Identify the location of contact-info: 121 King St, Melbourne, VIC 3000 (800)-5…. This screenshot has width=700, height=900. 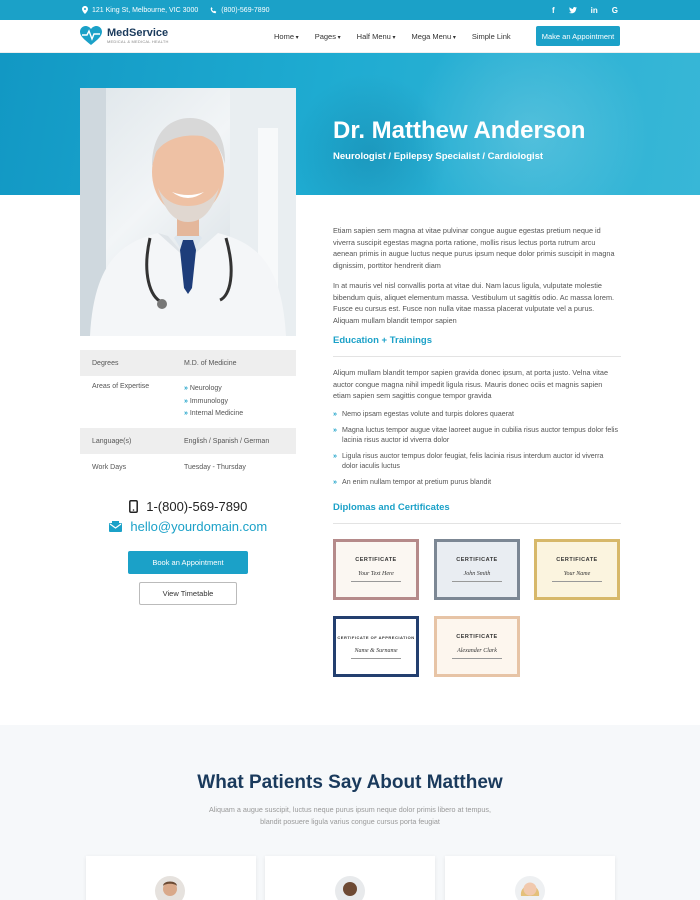
(176, 10).